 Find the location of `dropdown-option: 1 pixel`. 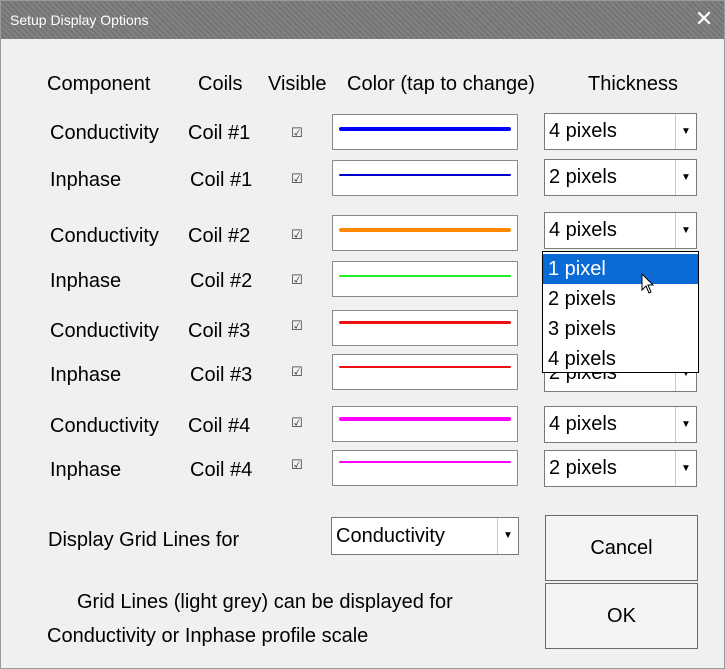

dropdown-option: 1 pixel is located at coordinates (620, 269).